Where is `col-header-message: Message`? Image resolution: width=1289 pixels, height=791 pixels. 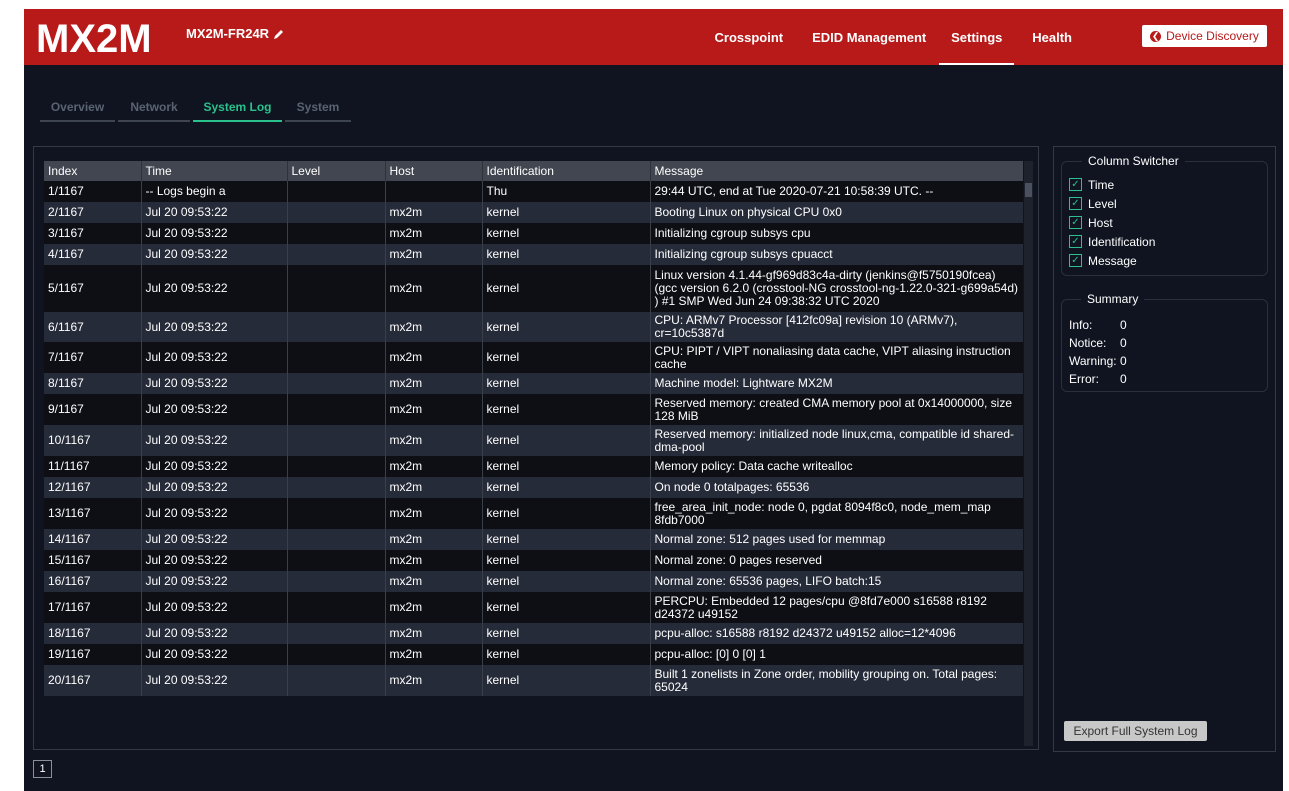
col-header-message: Message is located at coordinates (836, 171).